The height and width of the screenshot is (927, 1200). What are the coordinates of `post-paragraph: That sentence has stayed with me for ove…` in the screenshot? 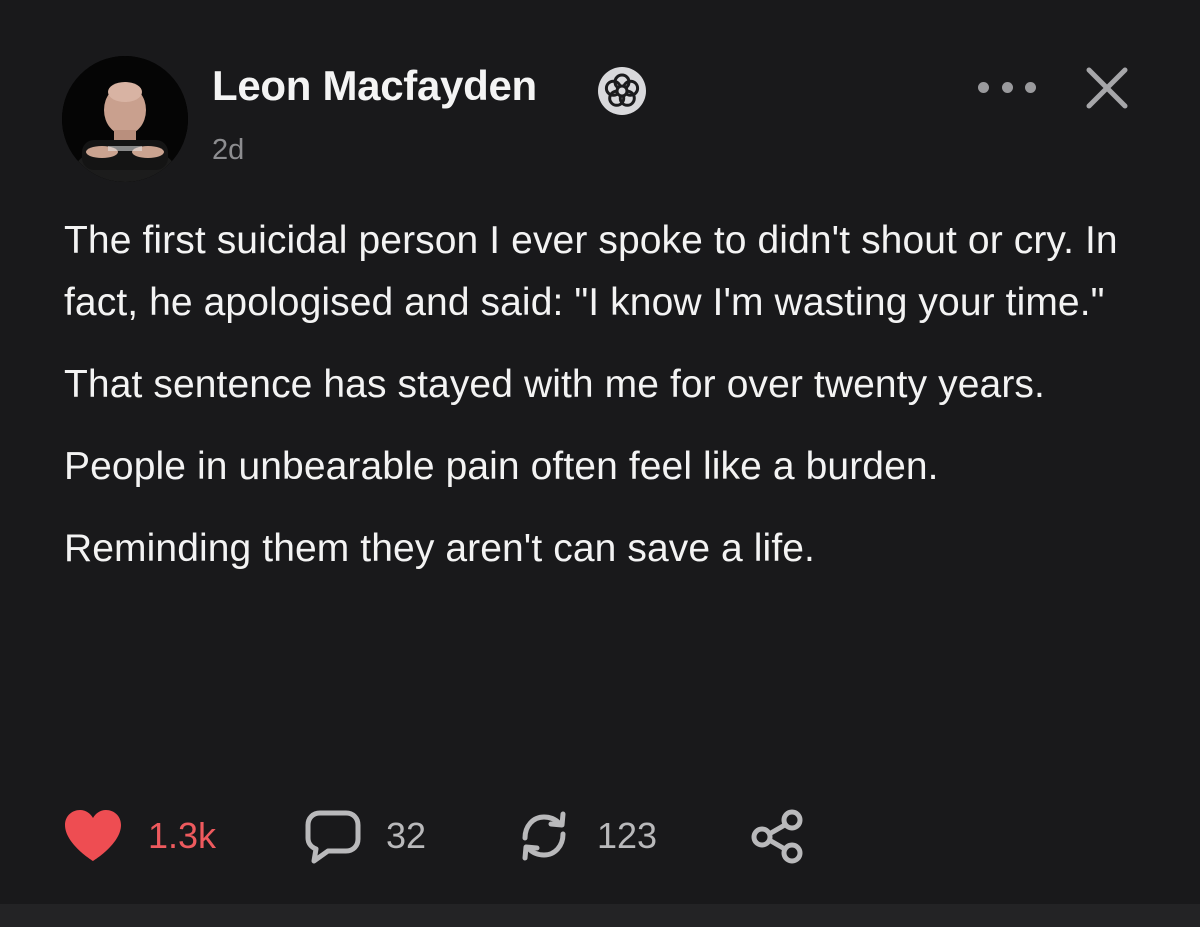 It's located at (554, 384).